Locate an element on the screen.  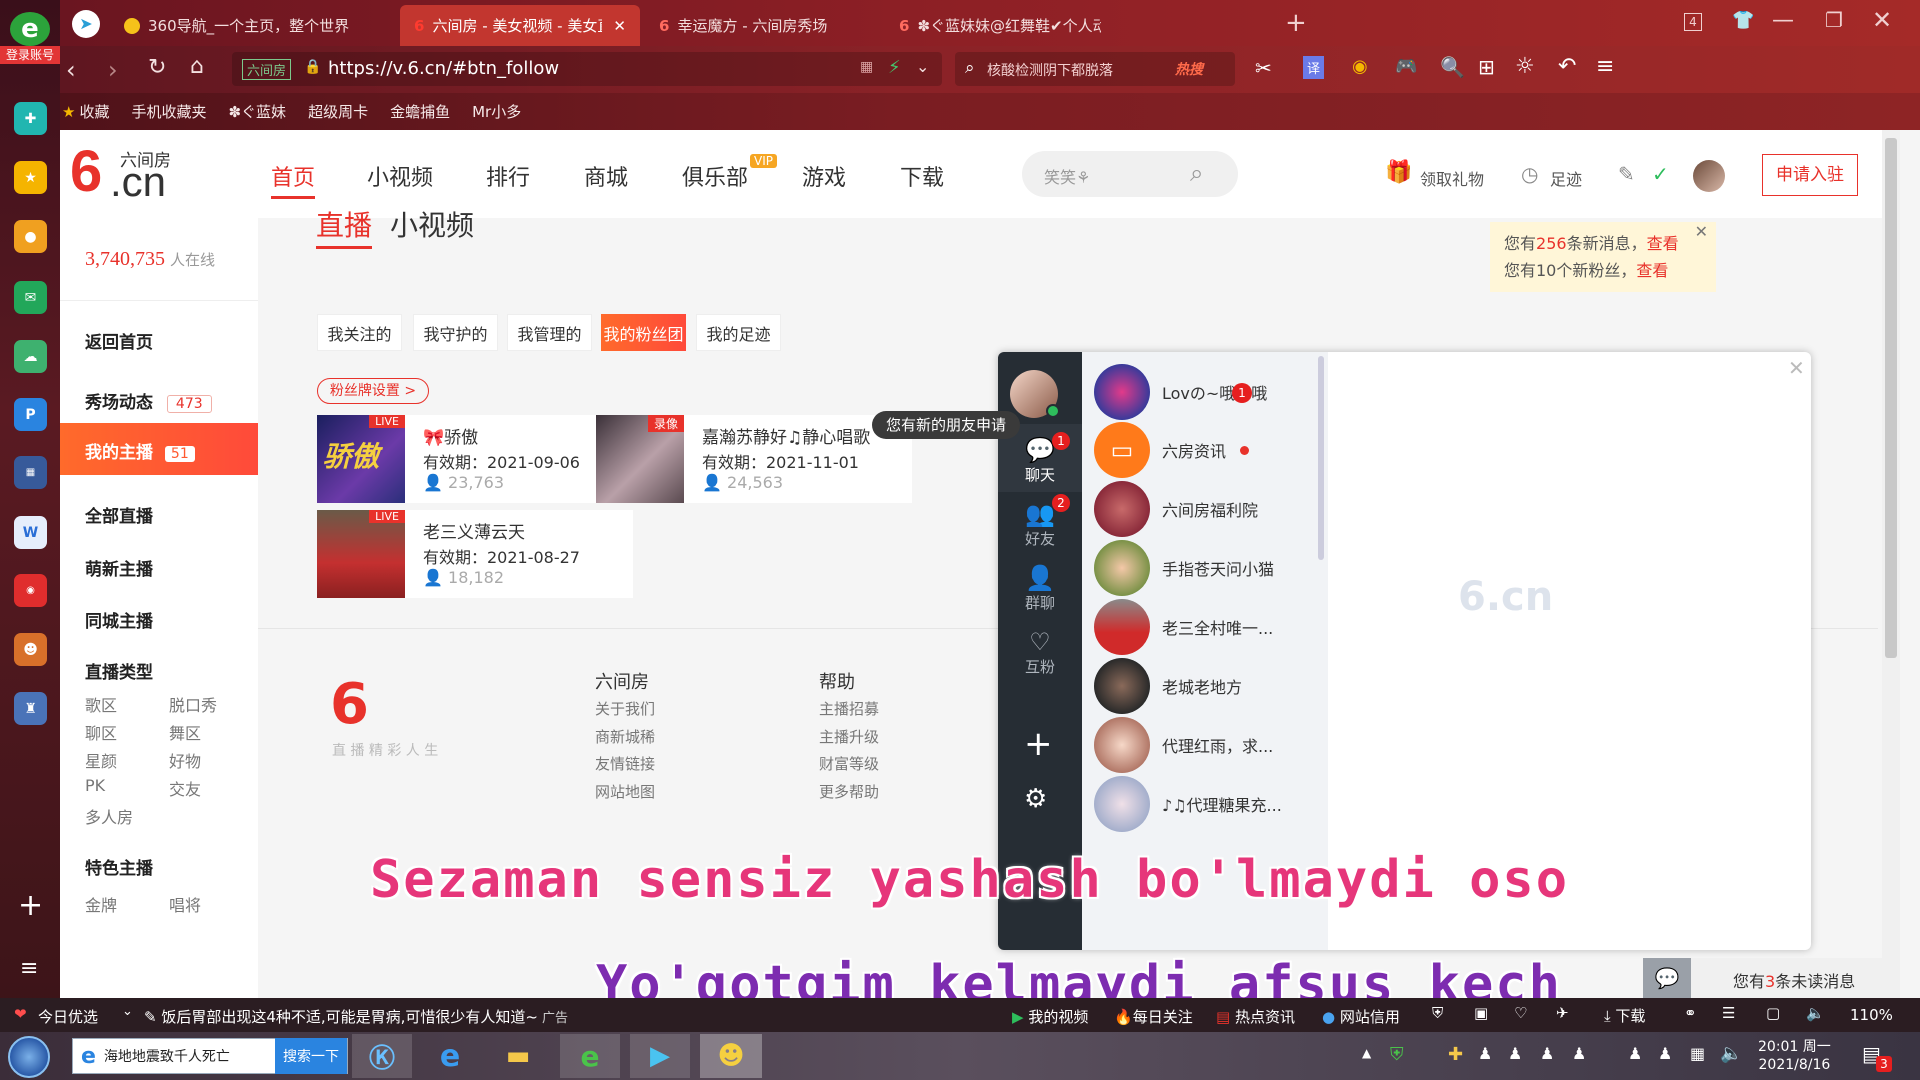
edit-icon: ✎ is located at coordinates (1626, 174).